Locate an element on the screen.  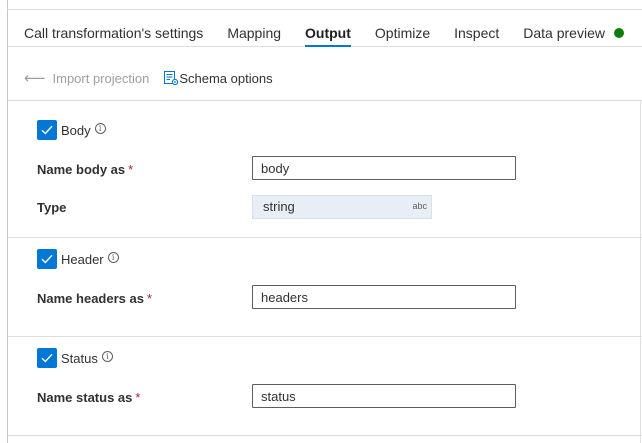
tab-output: Output is located at coordinates (328, 28).